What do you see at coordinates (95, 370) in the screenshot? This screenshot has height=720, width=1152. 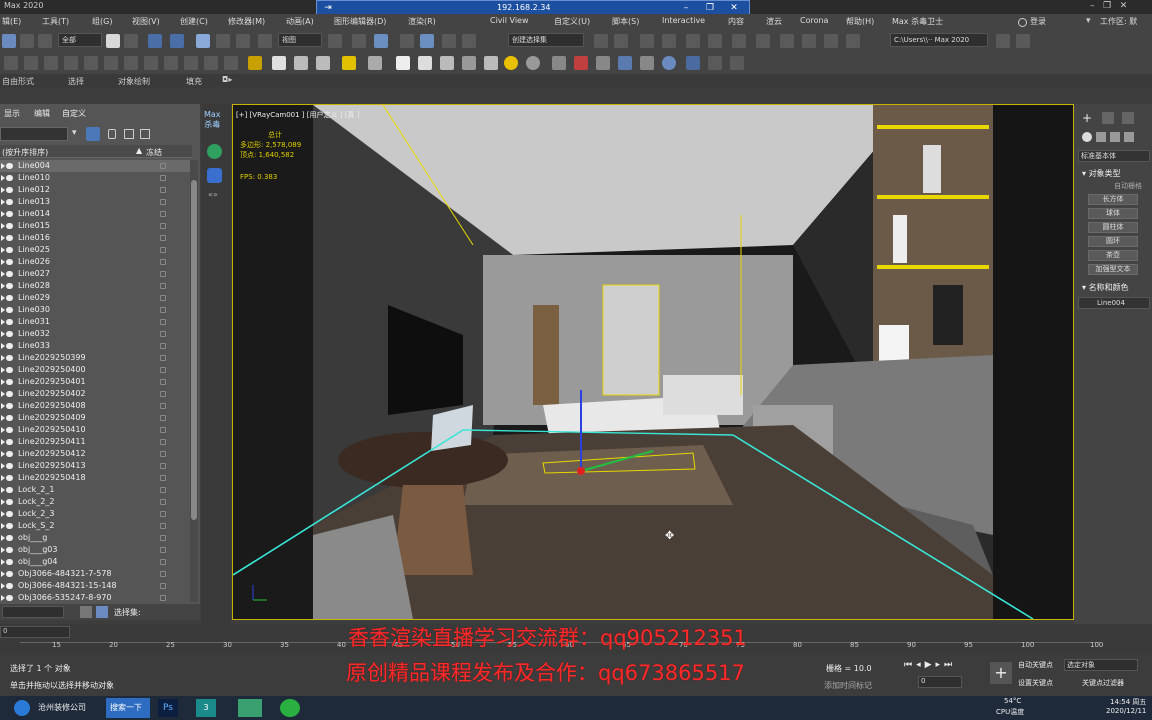 I see `list-item: Line2029250400` at bounding box center [95, 370].